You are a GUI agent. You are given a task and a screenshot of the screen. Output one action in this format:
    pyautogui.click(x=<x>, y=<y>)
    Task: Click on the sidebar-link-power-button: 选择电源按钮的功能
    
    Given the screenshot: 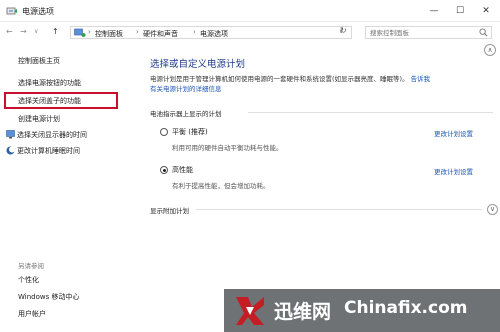 What is the action you would take?
    pyautogui.click(x=49, y=83)
    